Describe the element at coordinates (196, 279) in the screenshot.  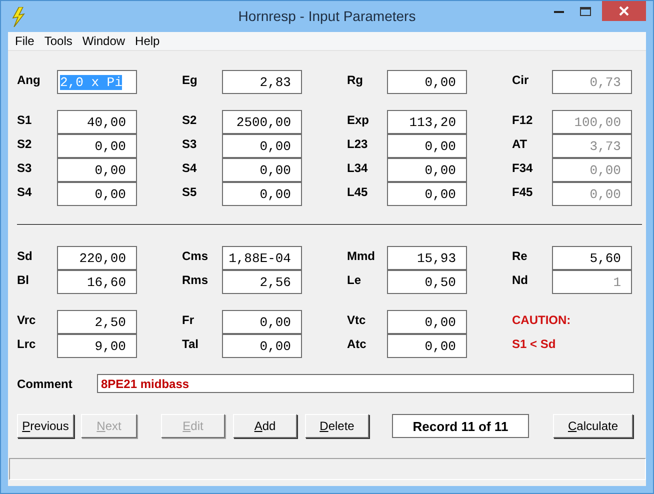
I see `field-label: Rms` at that location.